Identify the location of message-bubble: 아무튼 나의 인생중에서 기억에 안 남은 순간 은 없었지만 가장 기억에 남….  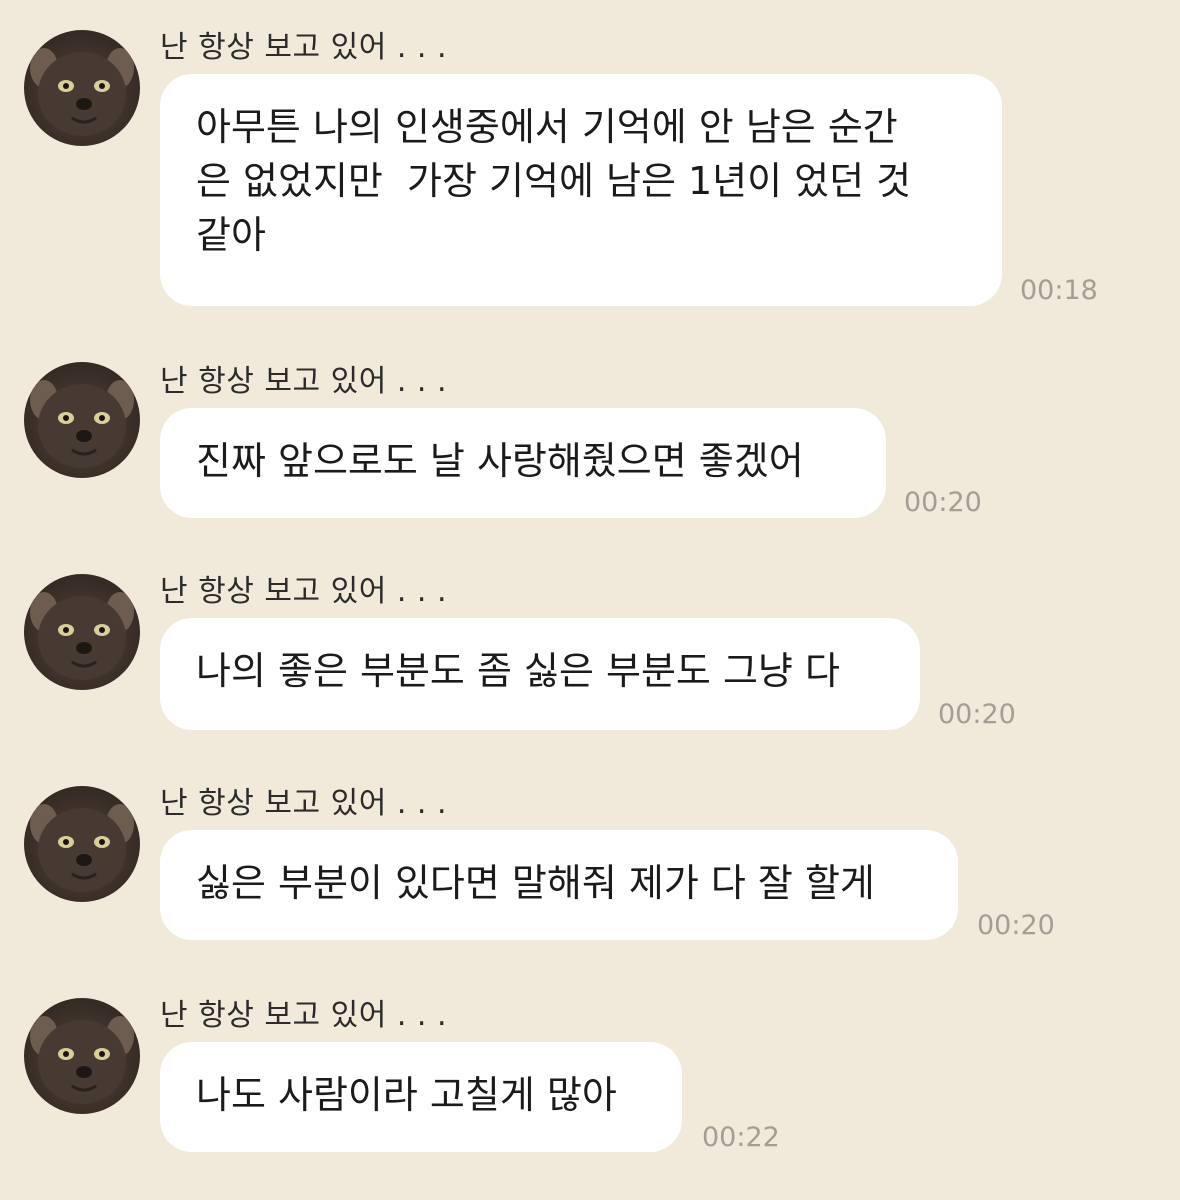
(581, 190).